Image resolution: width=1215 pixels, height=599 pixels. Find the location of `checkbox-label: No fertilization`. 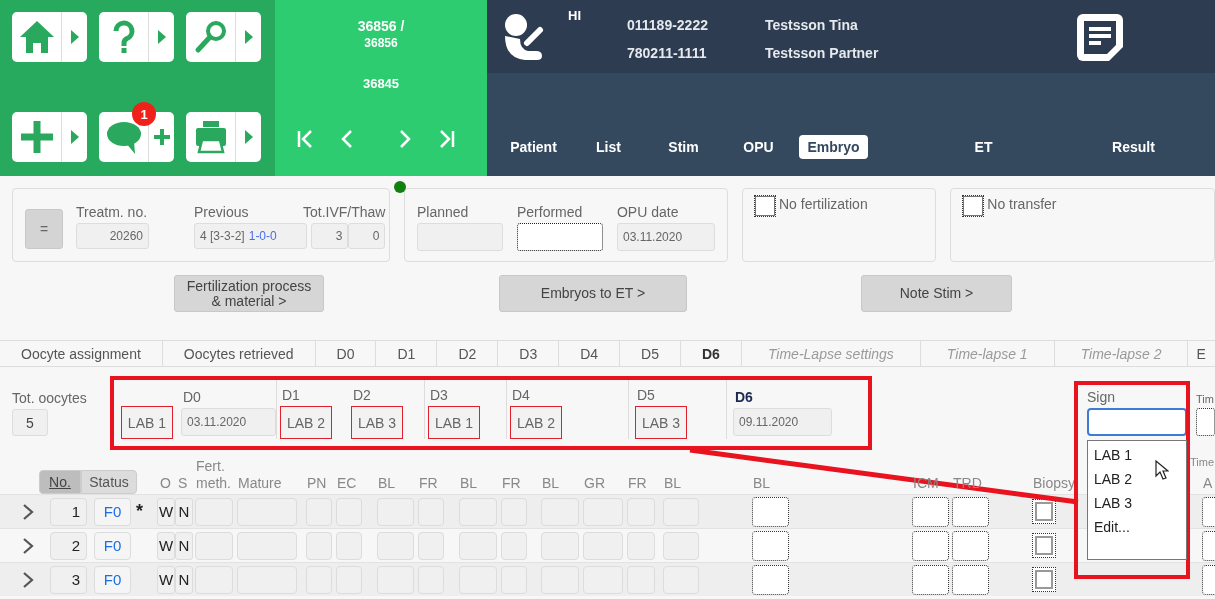

checkbox-label: No fertilization is located at coordinates (823, 204).